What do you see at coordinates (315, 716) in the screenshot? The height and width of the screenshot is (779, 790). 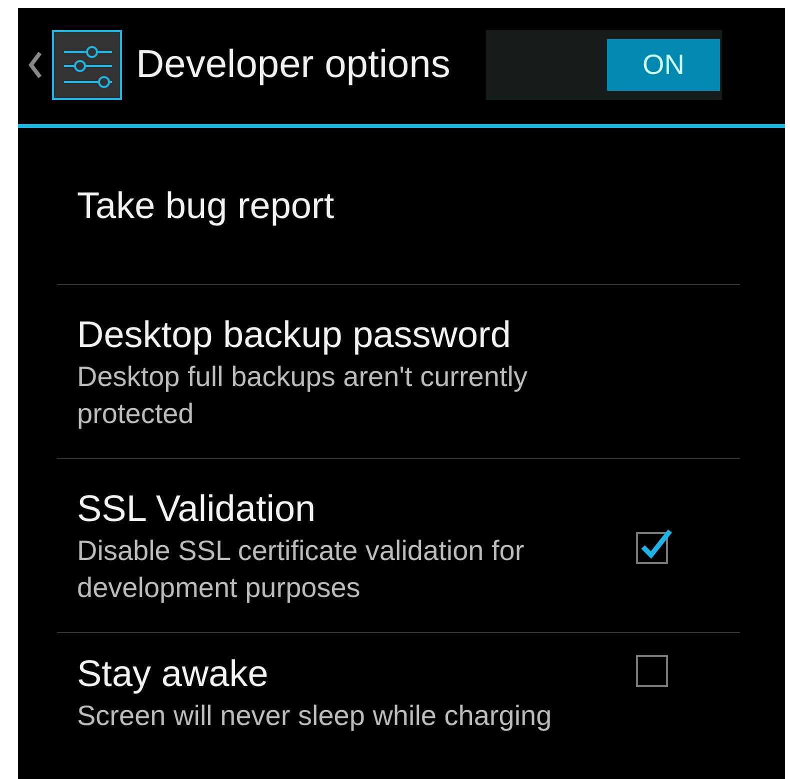 I see `setting-summary: Screen will never sleep while charging` at bounding box center [315, 716].